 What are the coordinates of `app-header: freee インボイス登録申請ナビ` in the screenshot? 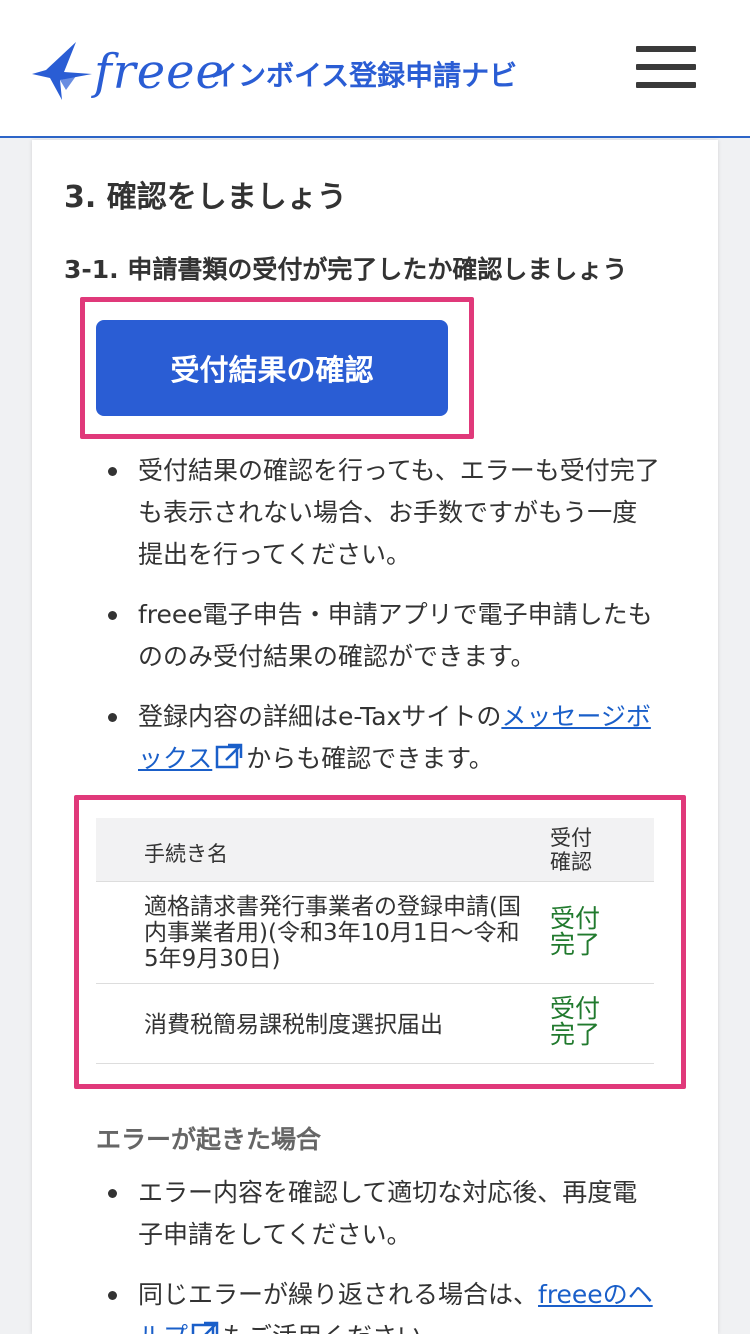 It's located at (375, 69).